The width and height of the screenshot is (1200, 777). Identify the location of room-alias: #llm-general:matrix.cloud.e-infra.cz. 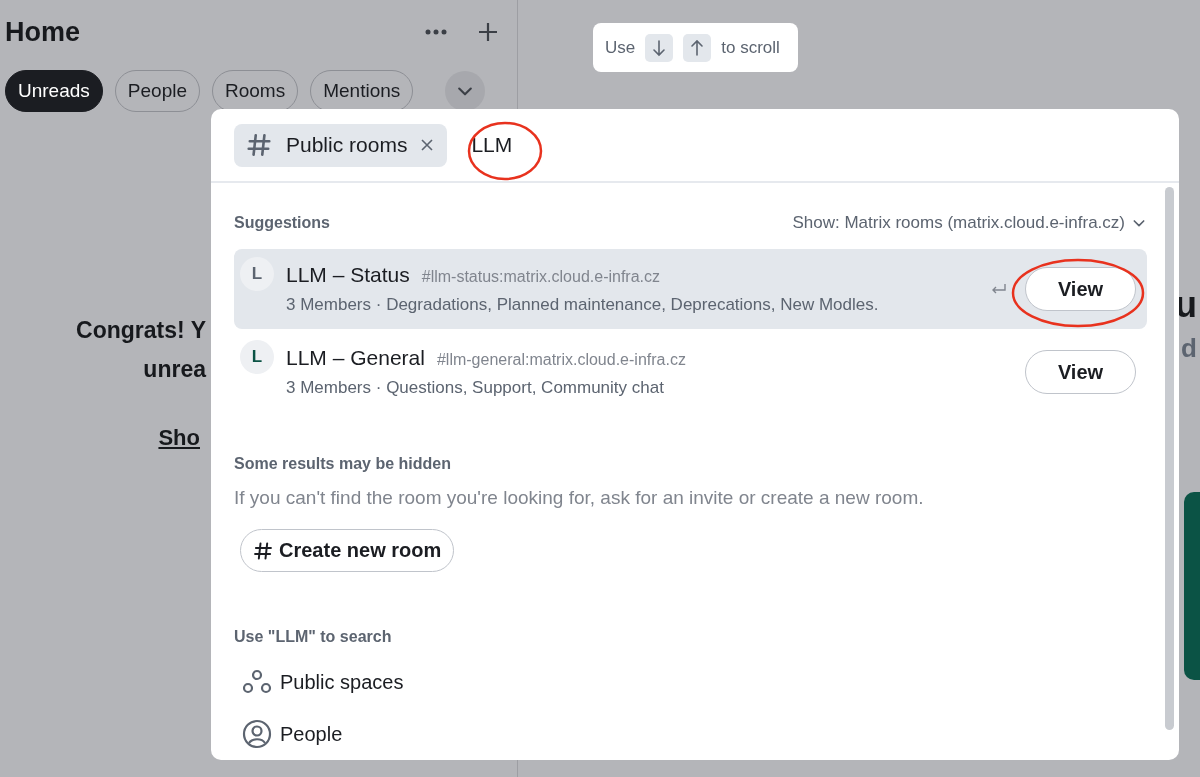
(561, 360).